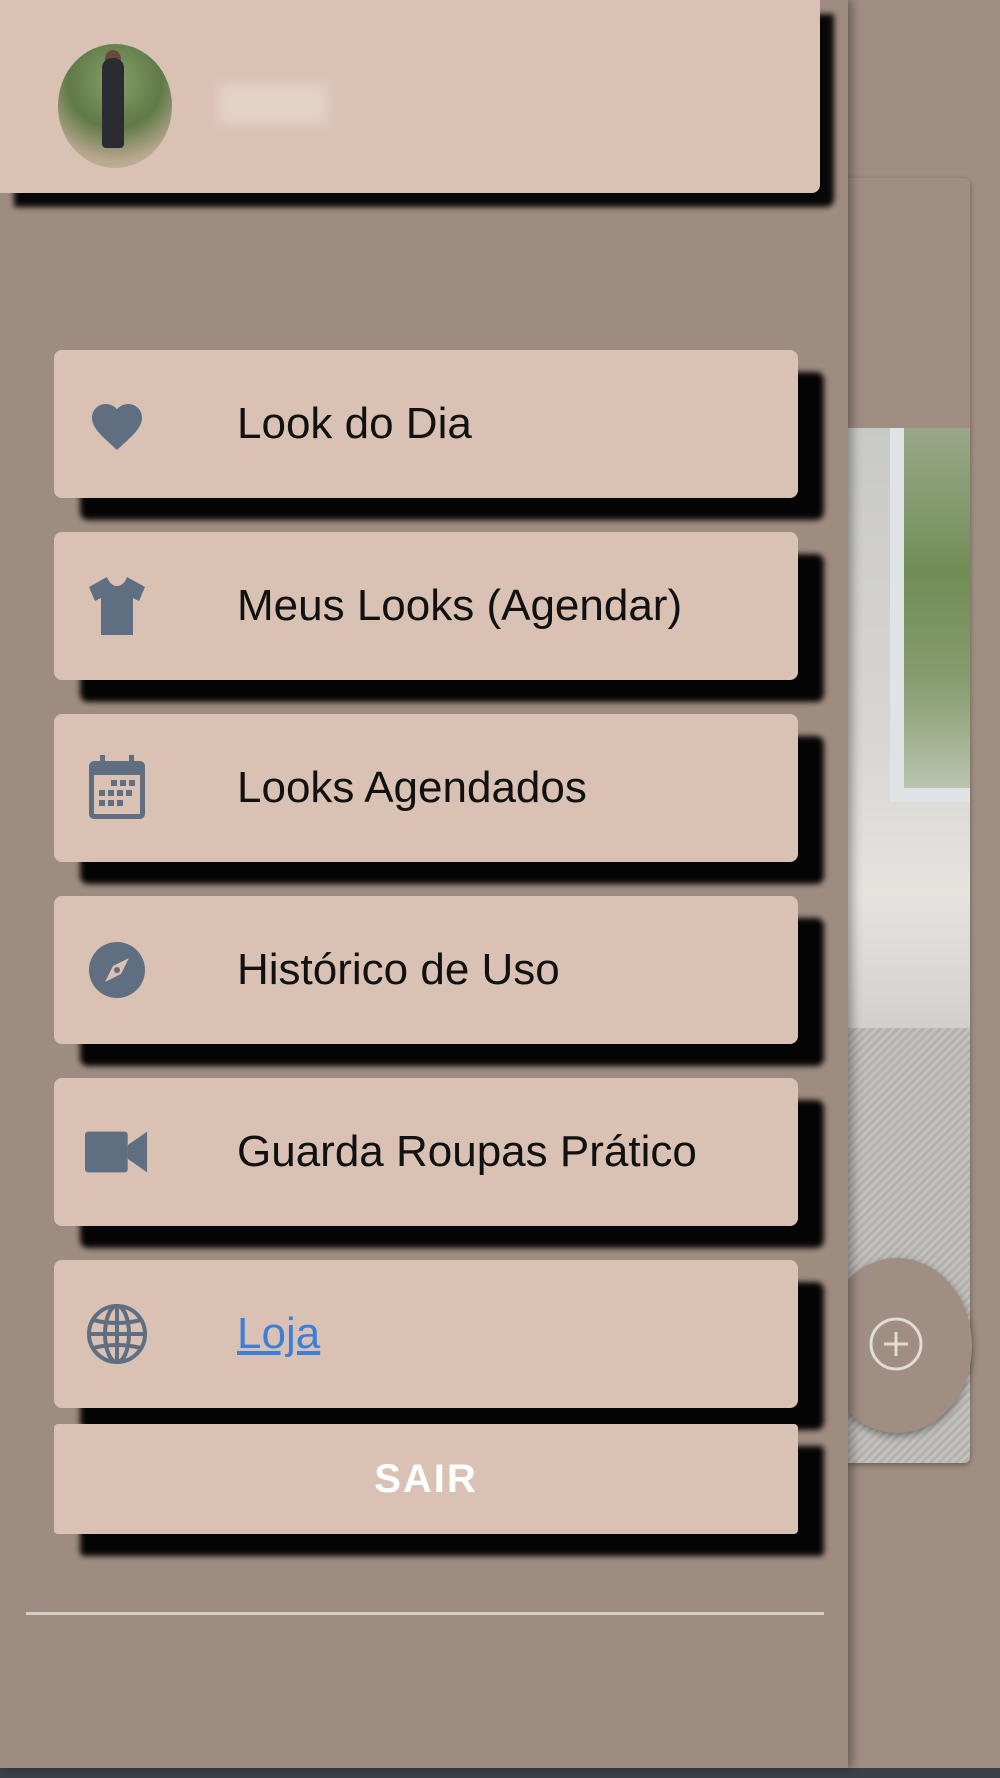 Image resolution: width=1000 pixels, height=1778 pixels. What do you see at coordinates (117, 1334) in the screenshot?
I see `globe-icon` at bounding box center [117, 1334].